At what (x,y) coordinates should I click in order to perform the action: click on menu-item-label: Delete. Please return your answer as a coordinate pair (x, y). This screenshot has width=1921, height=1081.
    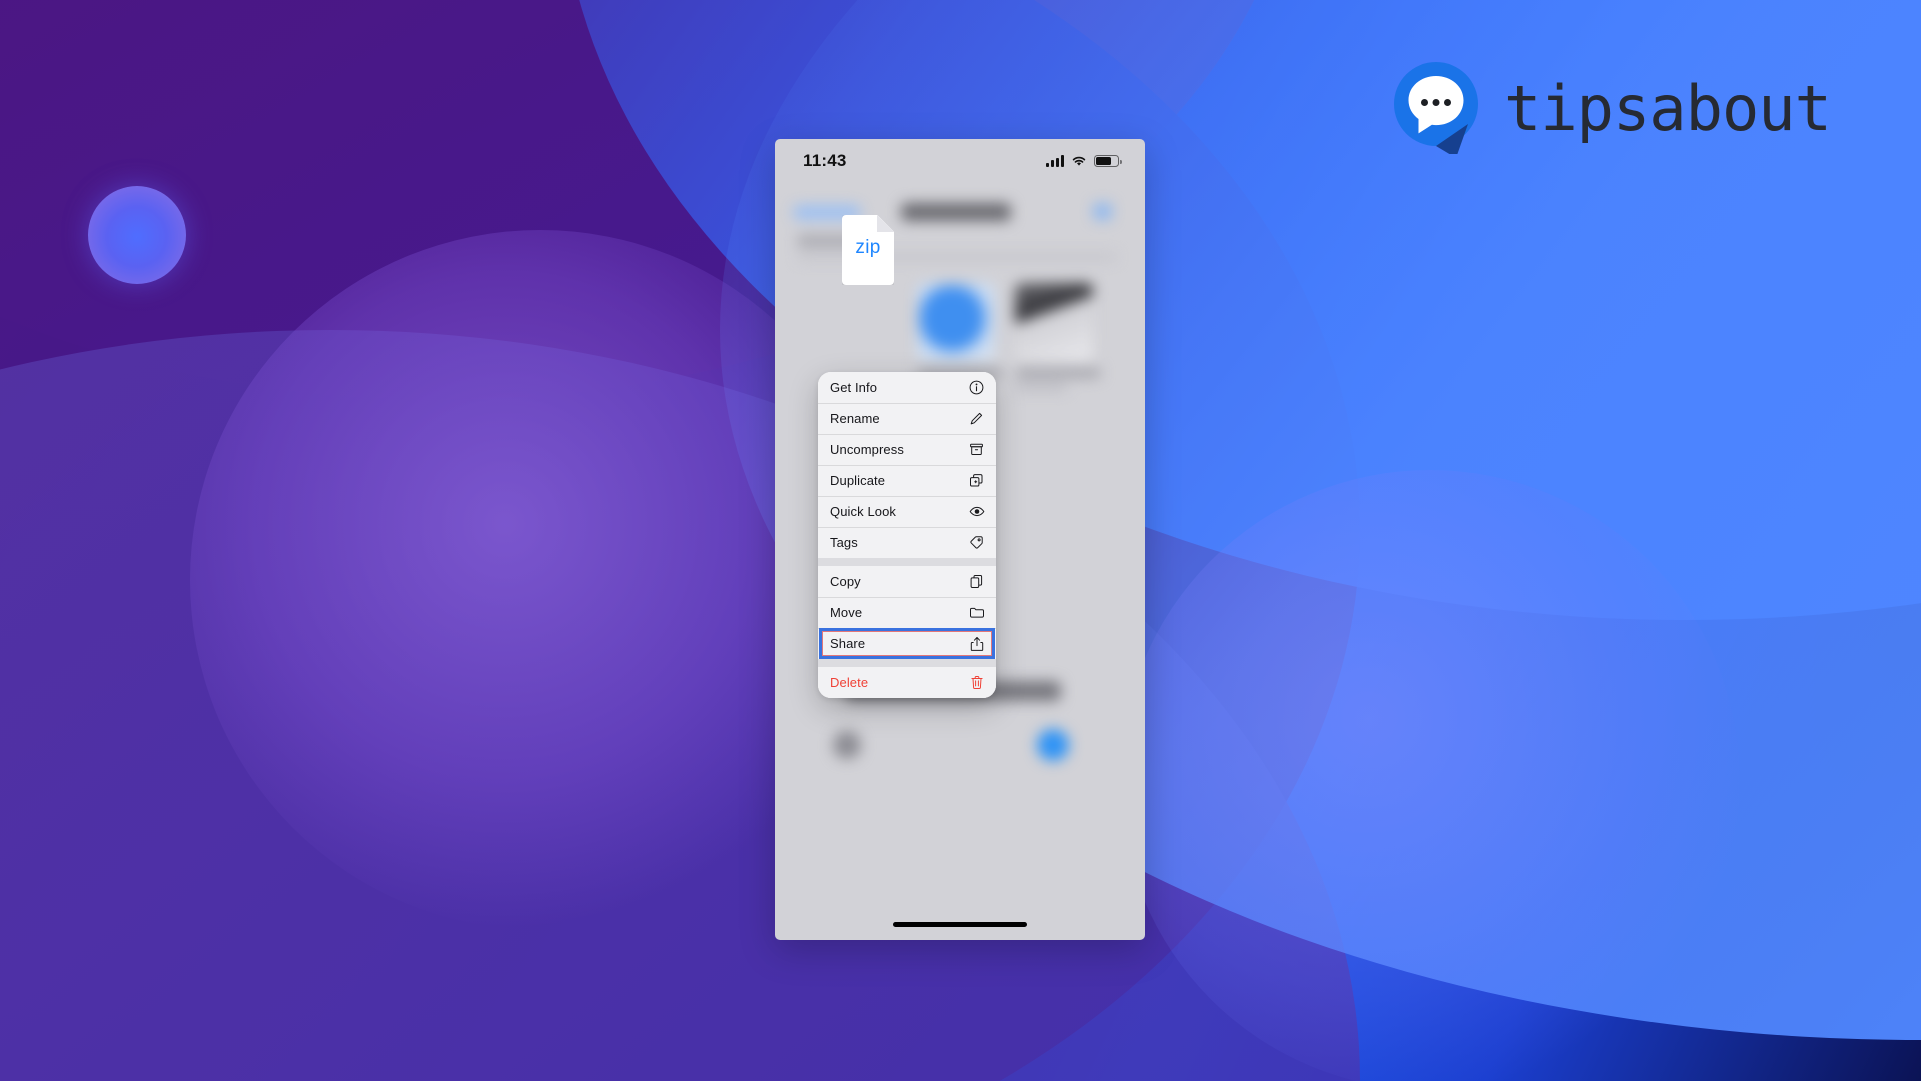
    Looking at the image, I should click on (849, 682).